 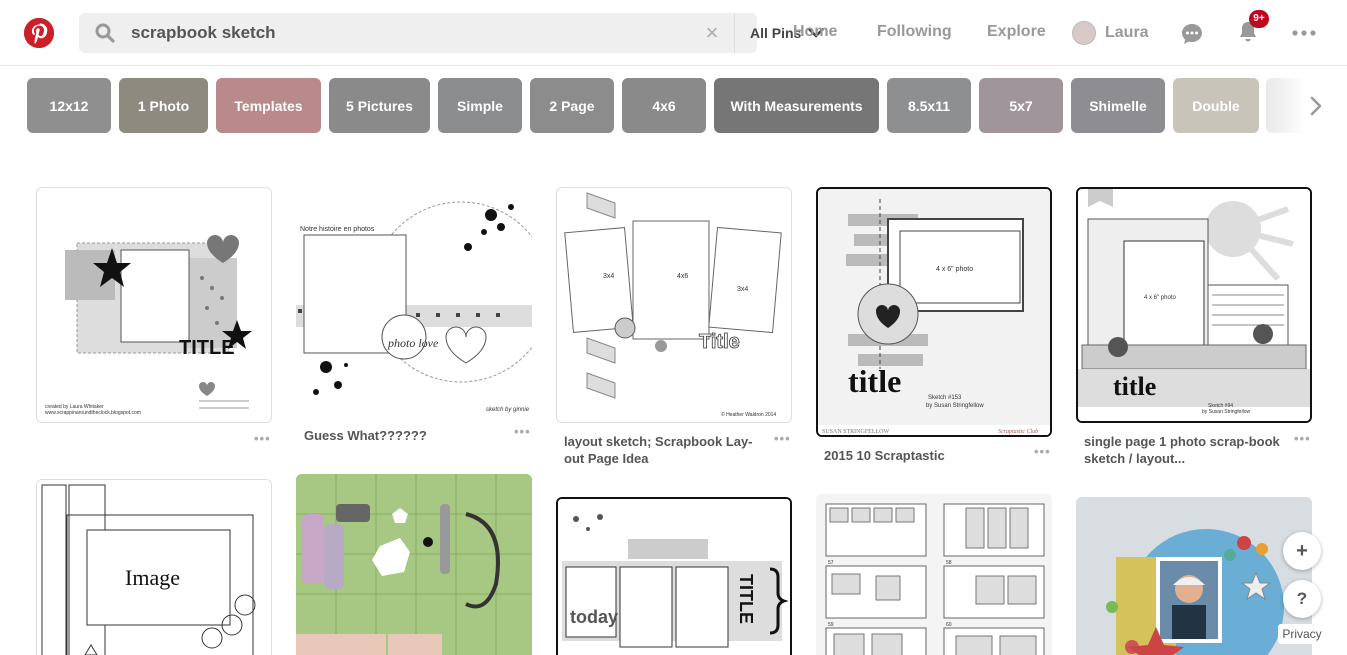 I want to click on guide-chip-partial, so click(x=1286, y=105).